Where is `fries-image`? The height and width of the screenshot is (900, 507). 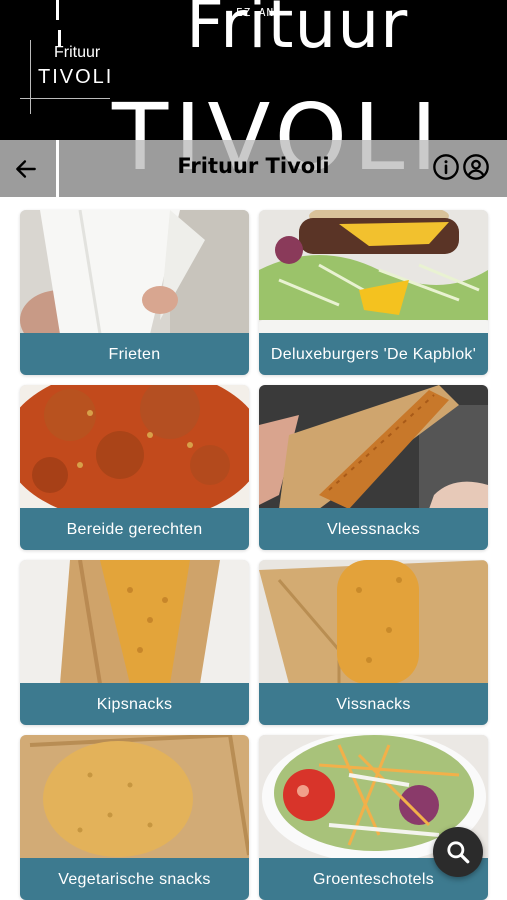 fries-image is located at coordinates (134, 272).